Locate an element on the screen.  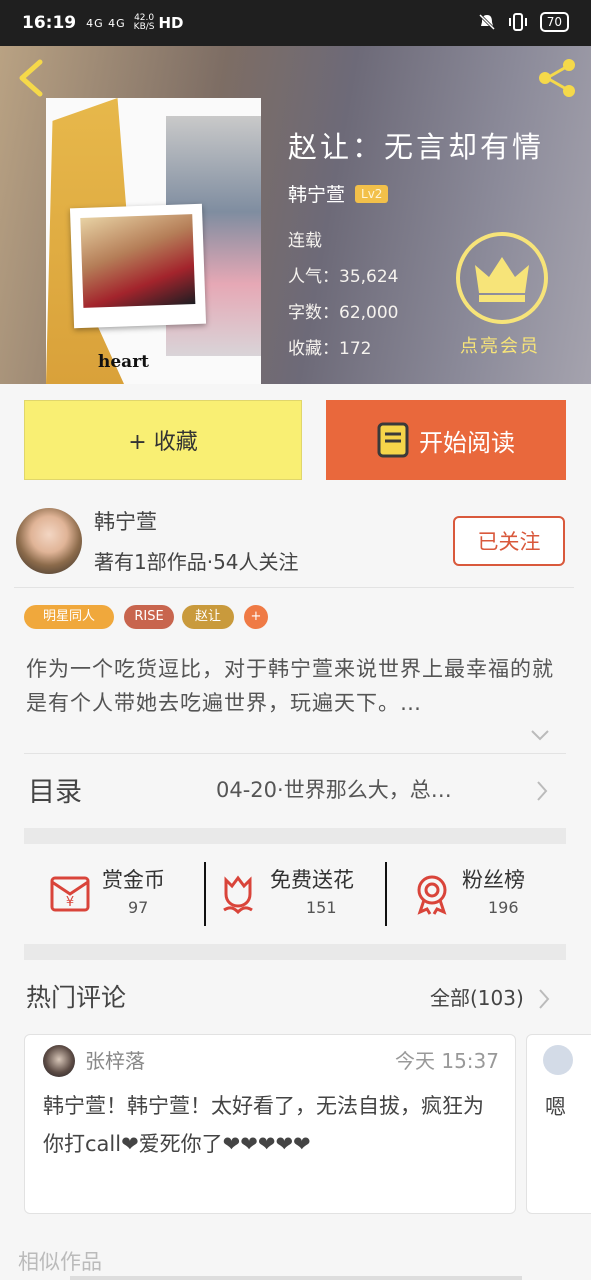
medal-icon is located at coordinates (432, 895).